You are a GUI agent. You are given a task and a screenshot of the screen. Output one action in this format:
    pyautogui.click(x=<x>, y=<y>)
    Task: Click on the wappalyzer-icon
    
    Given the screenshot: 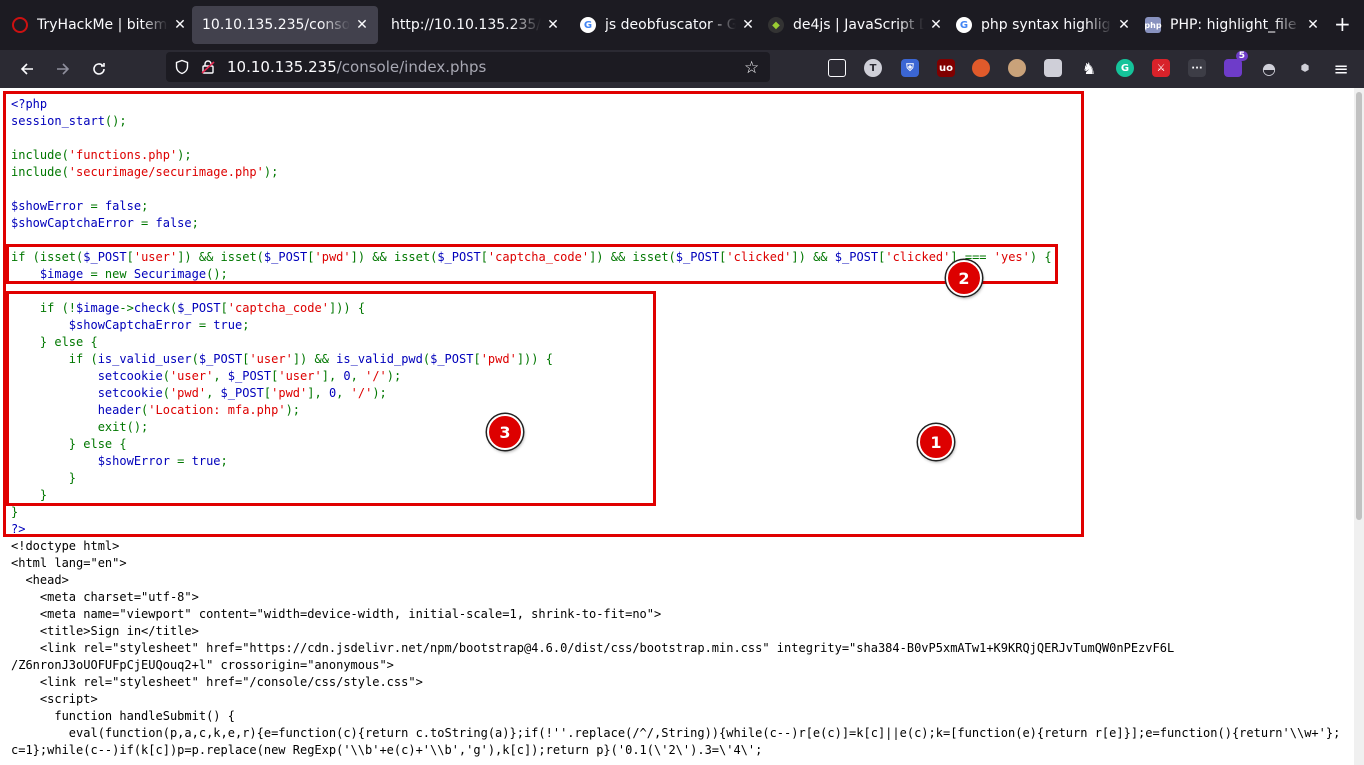 What is the action you would take?
    pyautogui.click(x=1017, y=68)
    